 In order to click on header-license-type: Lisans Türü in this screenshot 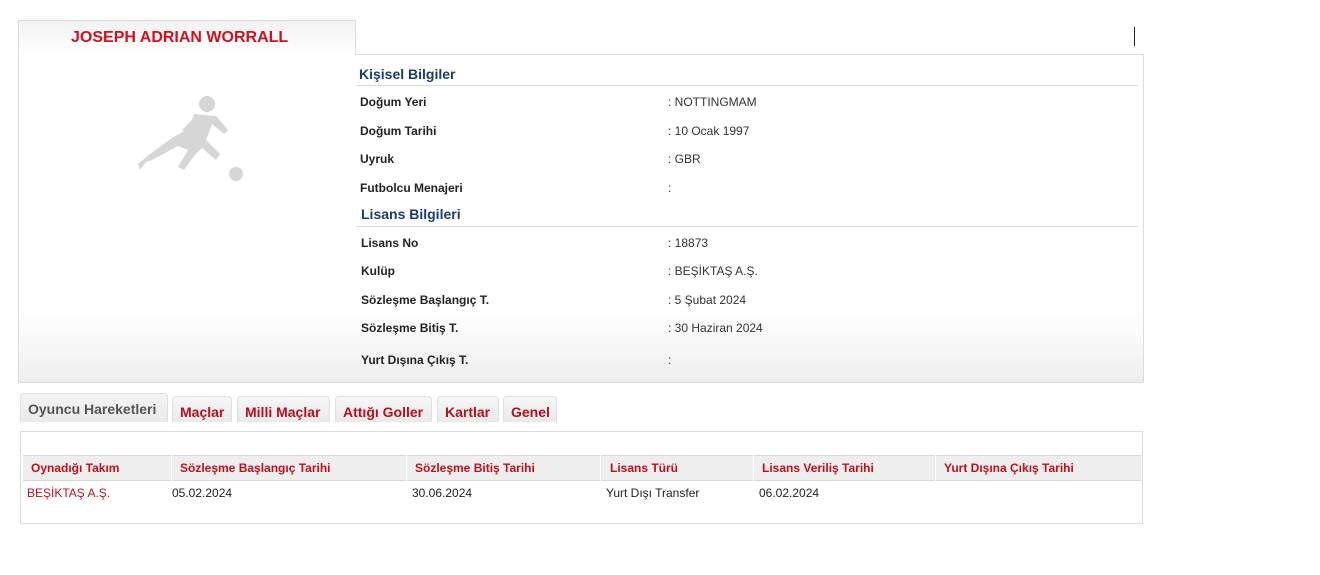, I will do `click(644, 468)`.